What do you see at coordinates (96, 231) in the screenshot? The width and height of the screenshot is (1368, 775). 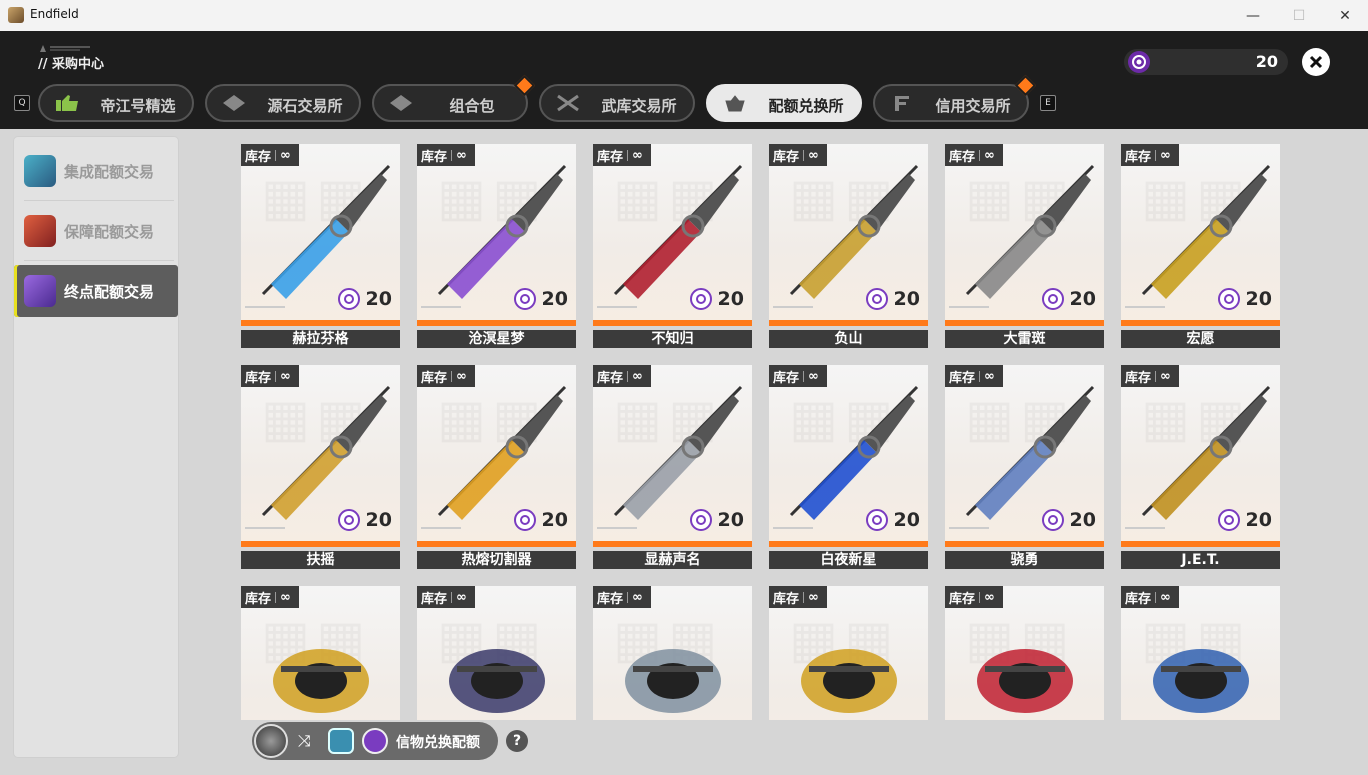 I see `sidebar-item-guarantee: 保障配额交易` at bounding box center [96, 231].